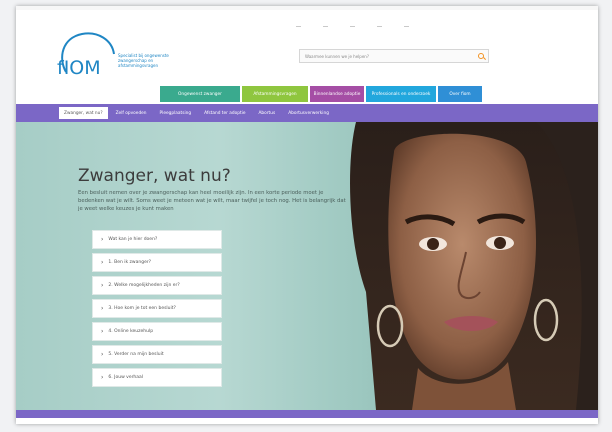 The image size is (612, 432). Describe the element at coordinates (157, 331) in the screenshot. I see `question-item: › 4. Online keuzehulp` at that location.